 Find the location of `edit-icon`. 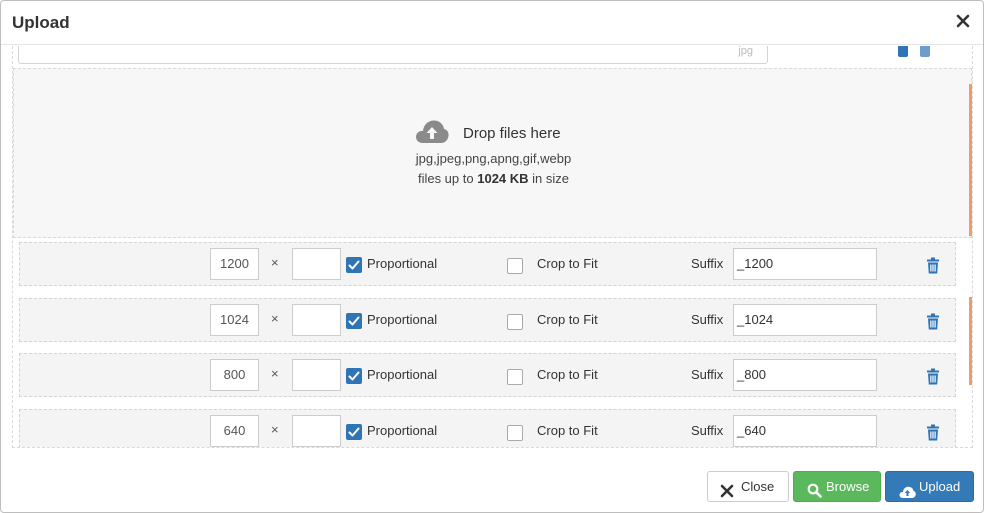

edit-icon is located at coordinates (903, 51).